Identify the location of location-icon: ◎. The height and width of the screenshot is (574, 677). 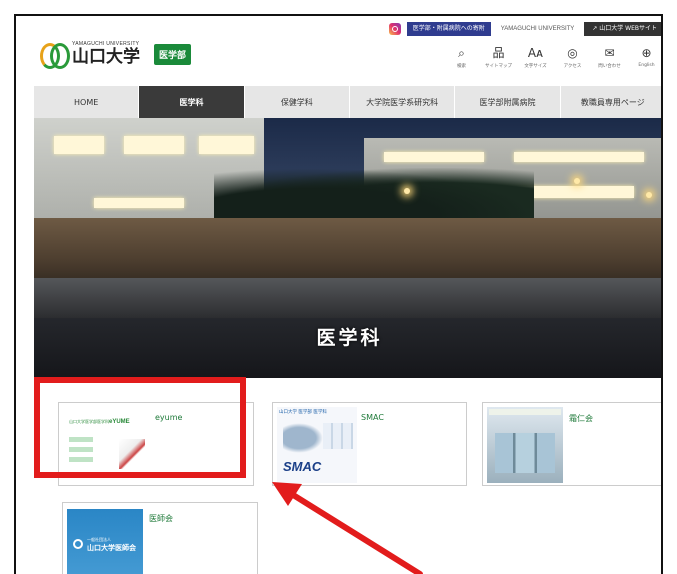
(572, 53).